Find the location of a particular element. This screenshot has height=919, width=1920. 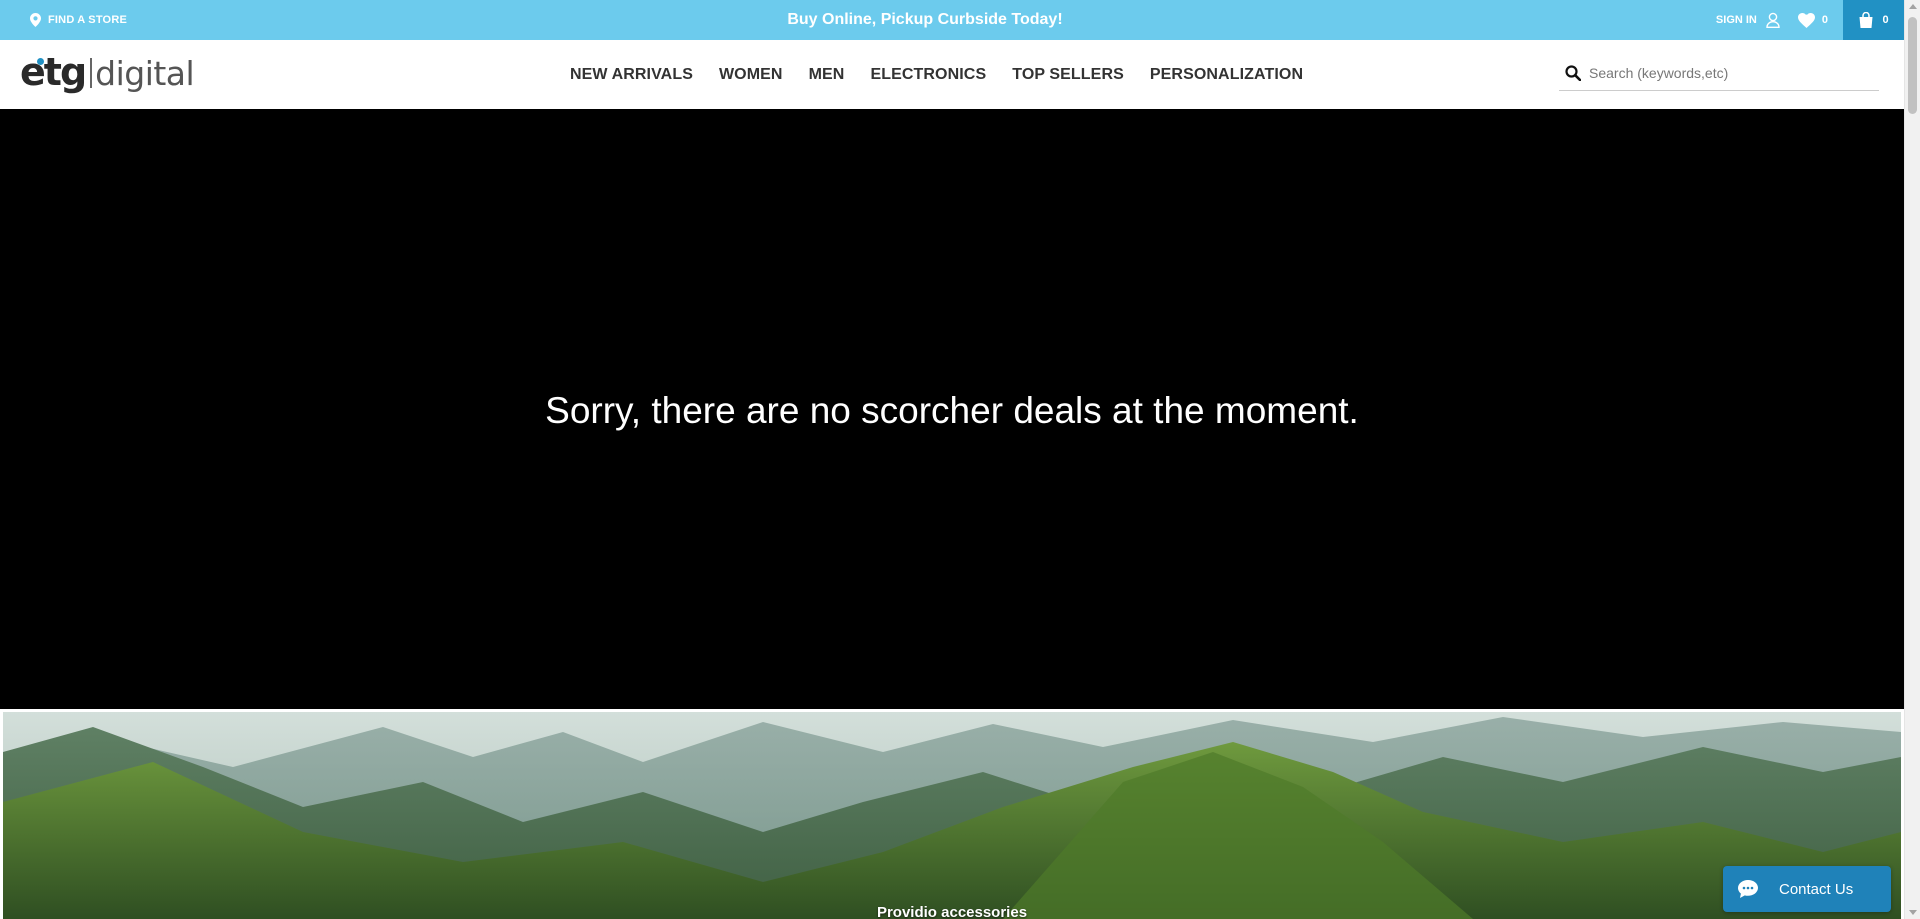

wishlist-button: 0 is located at coordinates (1812, 20).